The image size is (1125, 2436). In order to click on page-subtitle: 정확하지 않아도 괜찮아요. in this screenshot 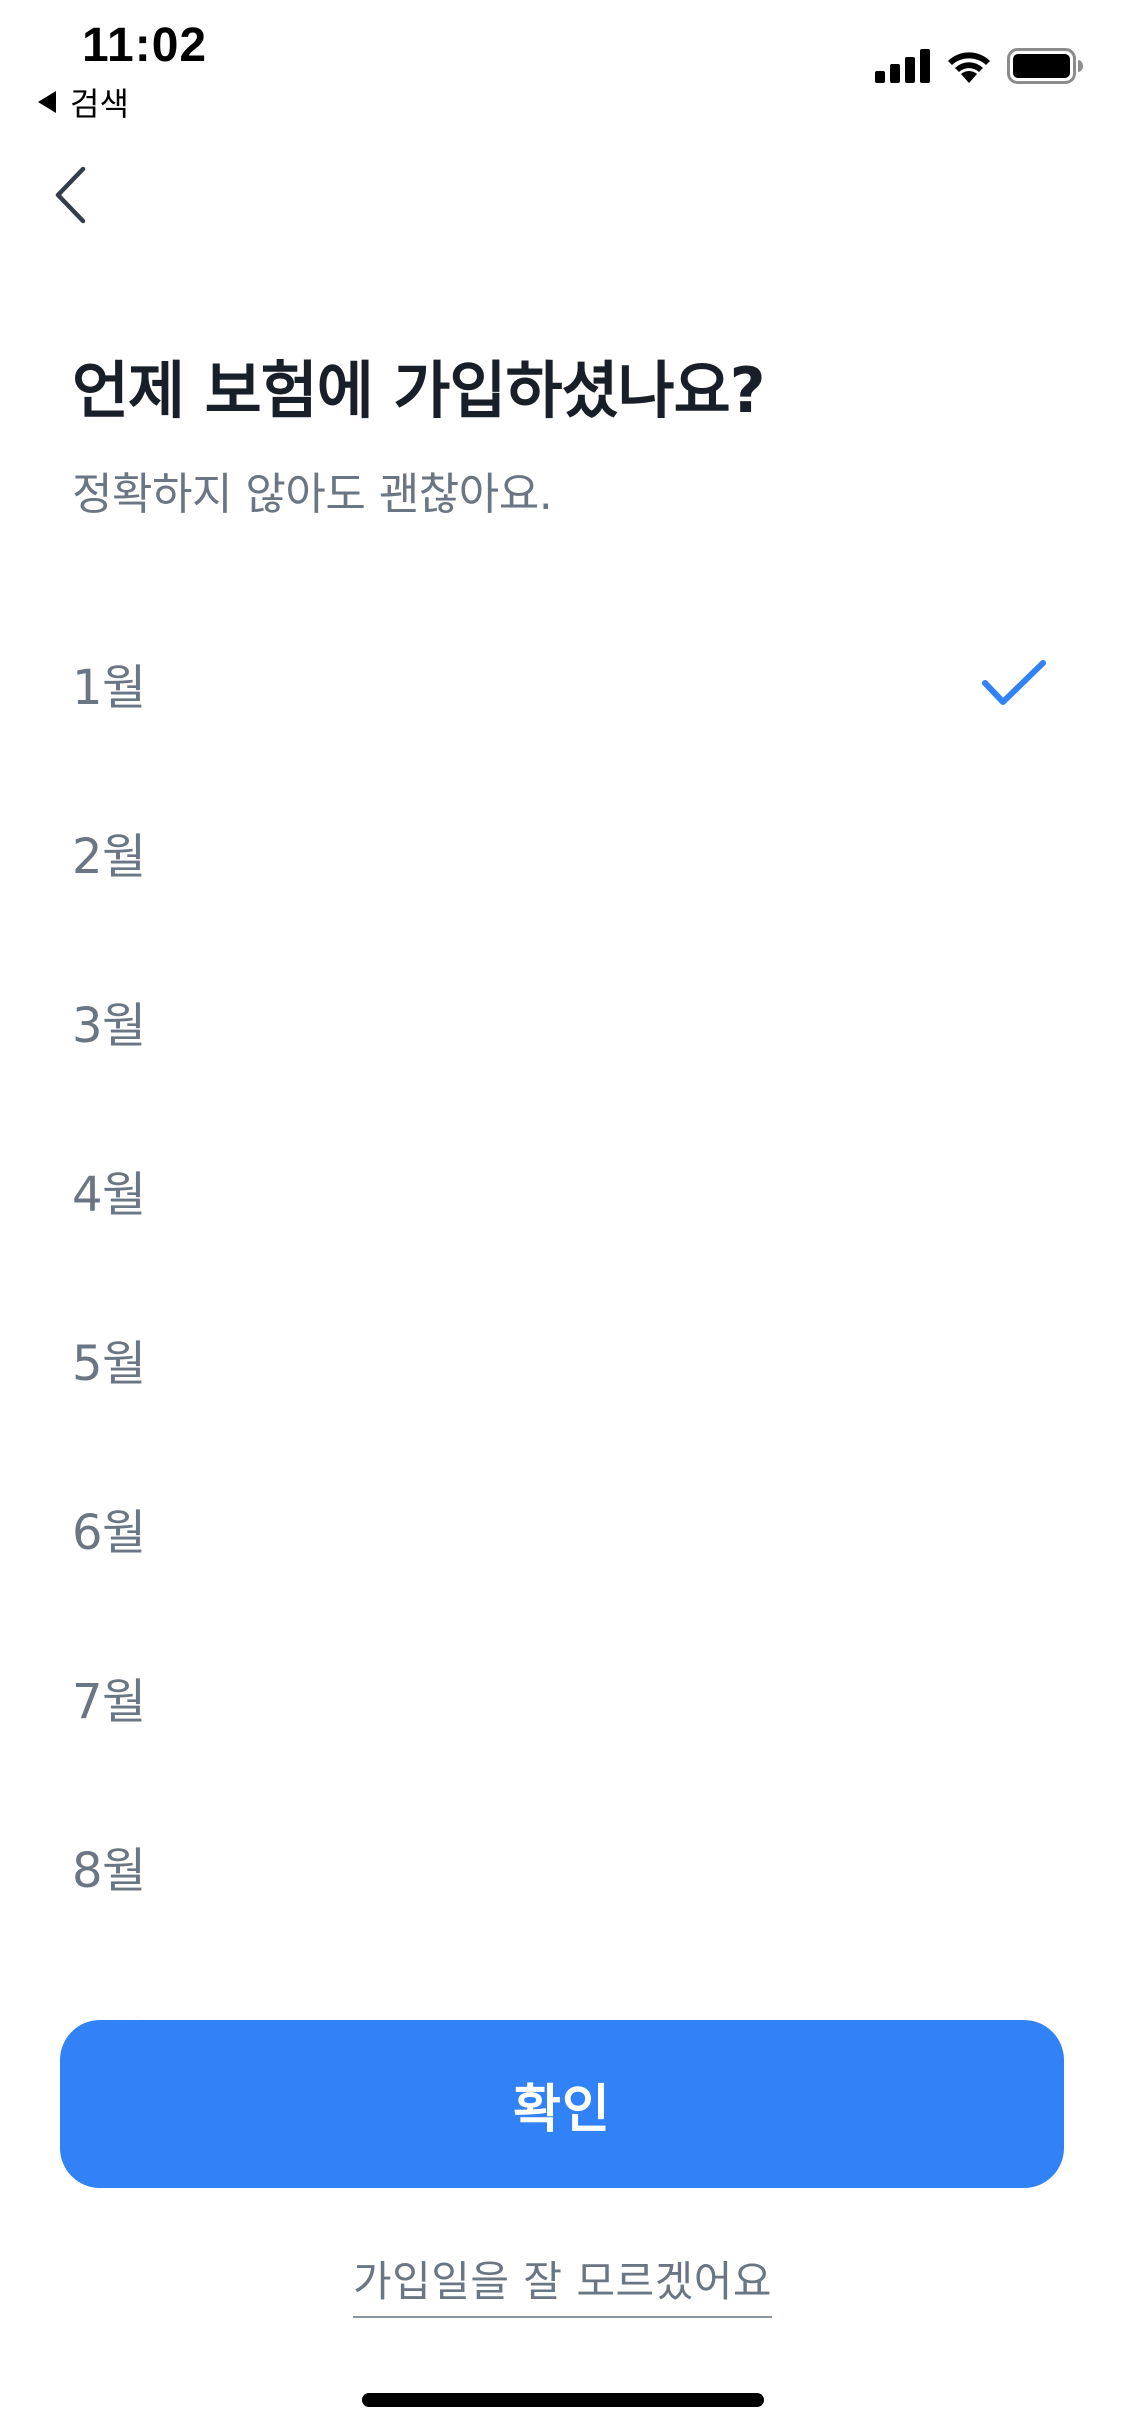, I will do `click(312, 494)`.